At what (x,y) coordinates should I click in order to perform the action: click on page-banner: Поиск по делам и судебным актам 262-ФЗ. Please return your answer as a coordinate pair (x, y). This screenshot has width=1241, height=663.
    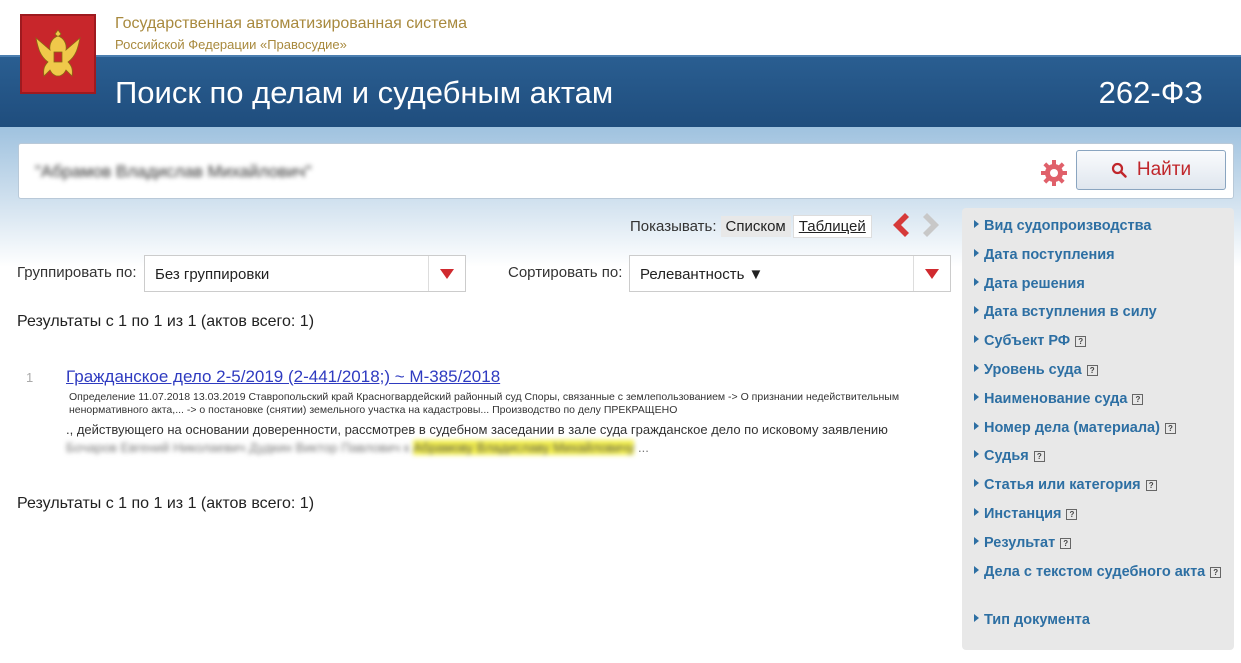
    Looking at the image, I should click on (620, 91).